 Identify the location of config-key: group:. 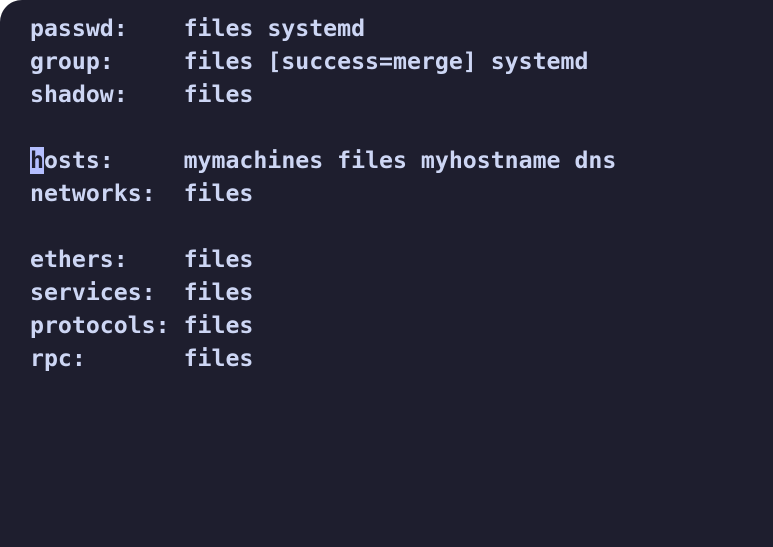
(72, 61).